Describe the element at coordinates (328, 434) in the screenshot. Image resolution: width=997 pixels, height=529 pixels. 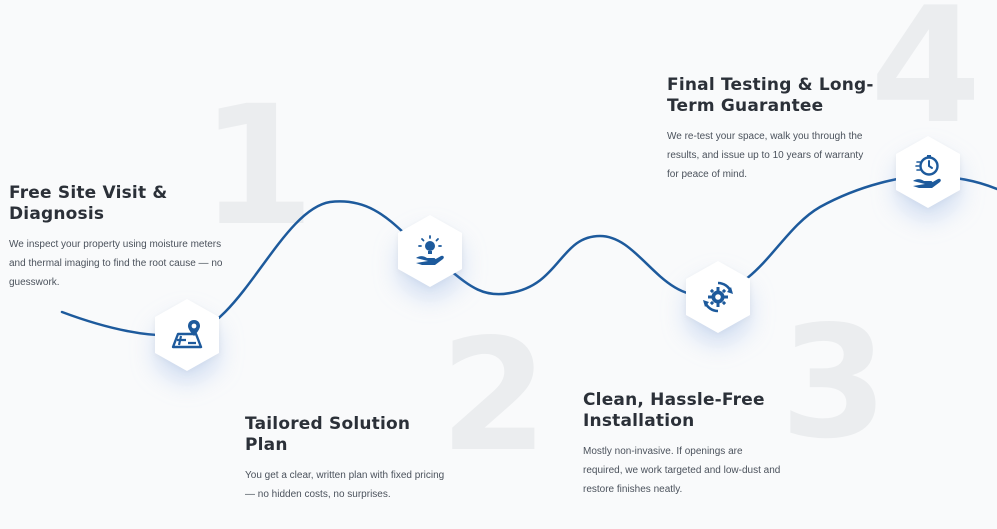
I see `step-2-title: Tailored Solution Plan` at that location.